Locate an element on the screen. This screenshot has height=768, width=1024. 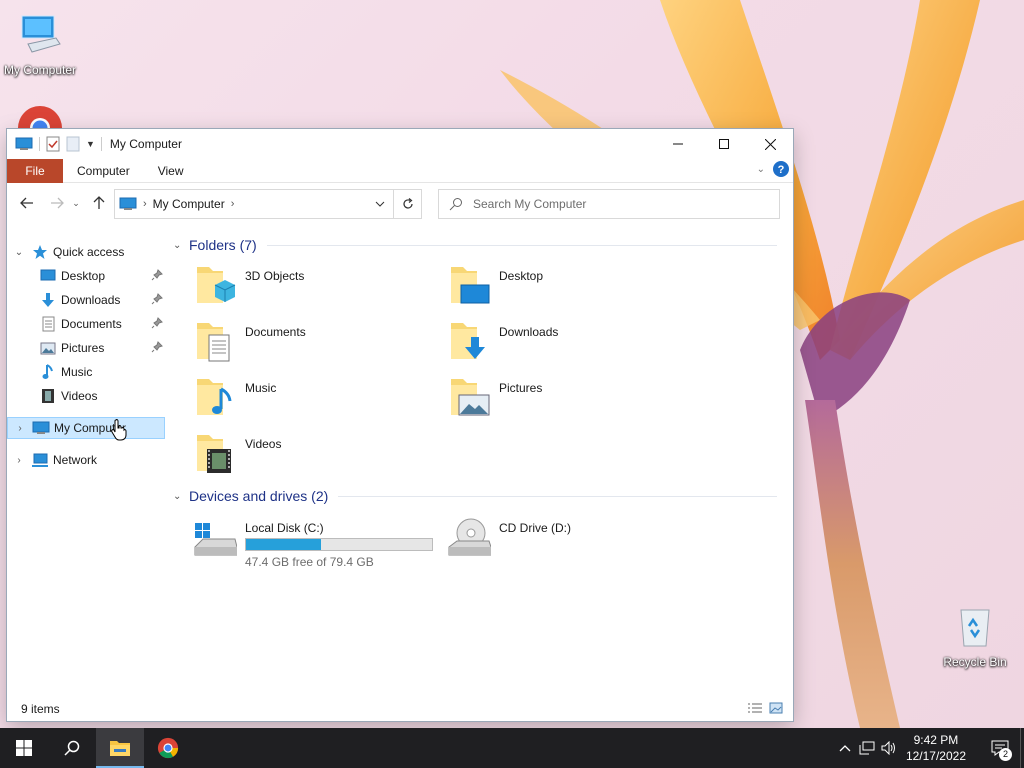
drive-usage-bar is located at coordinates (339, 544).